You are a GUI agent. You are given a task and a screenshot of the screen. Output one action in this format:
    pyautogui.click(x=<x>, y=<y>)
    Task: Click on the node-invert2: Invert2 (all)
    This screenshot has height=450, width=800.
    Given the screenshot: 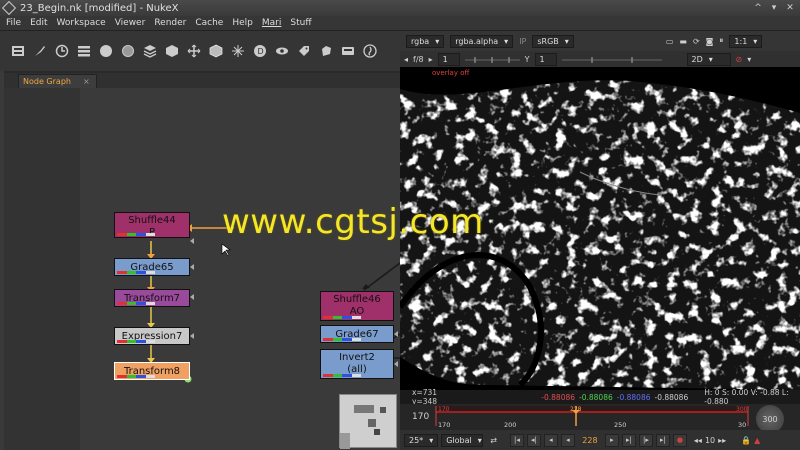 What is the action you would take?
    pyautogui.click(x=357, y=364)
    